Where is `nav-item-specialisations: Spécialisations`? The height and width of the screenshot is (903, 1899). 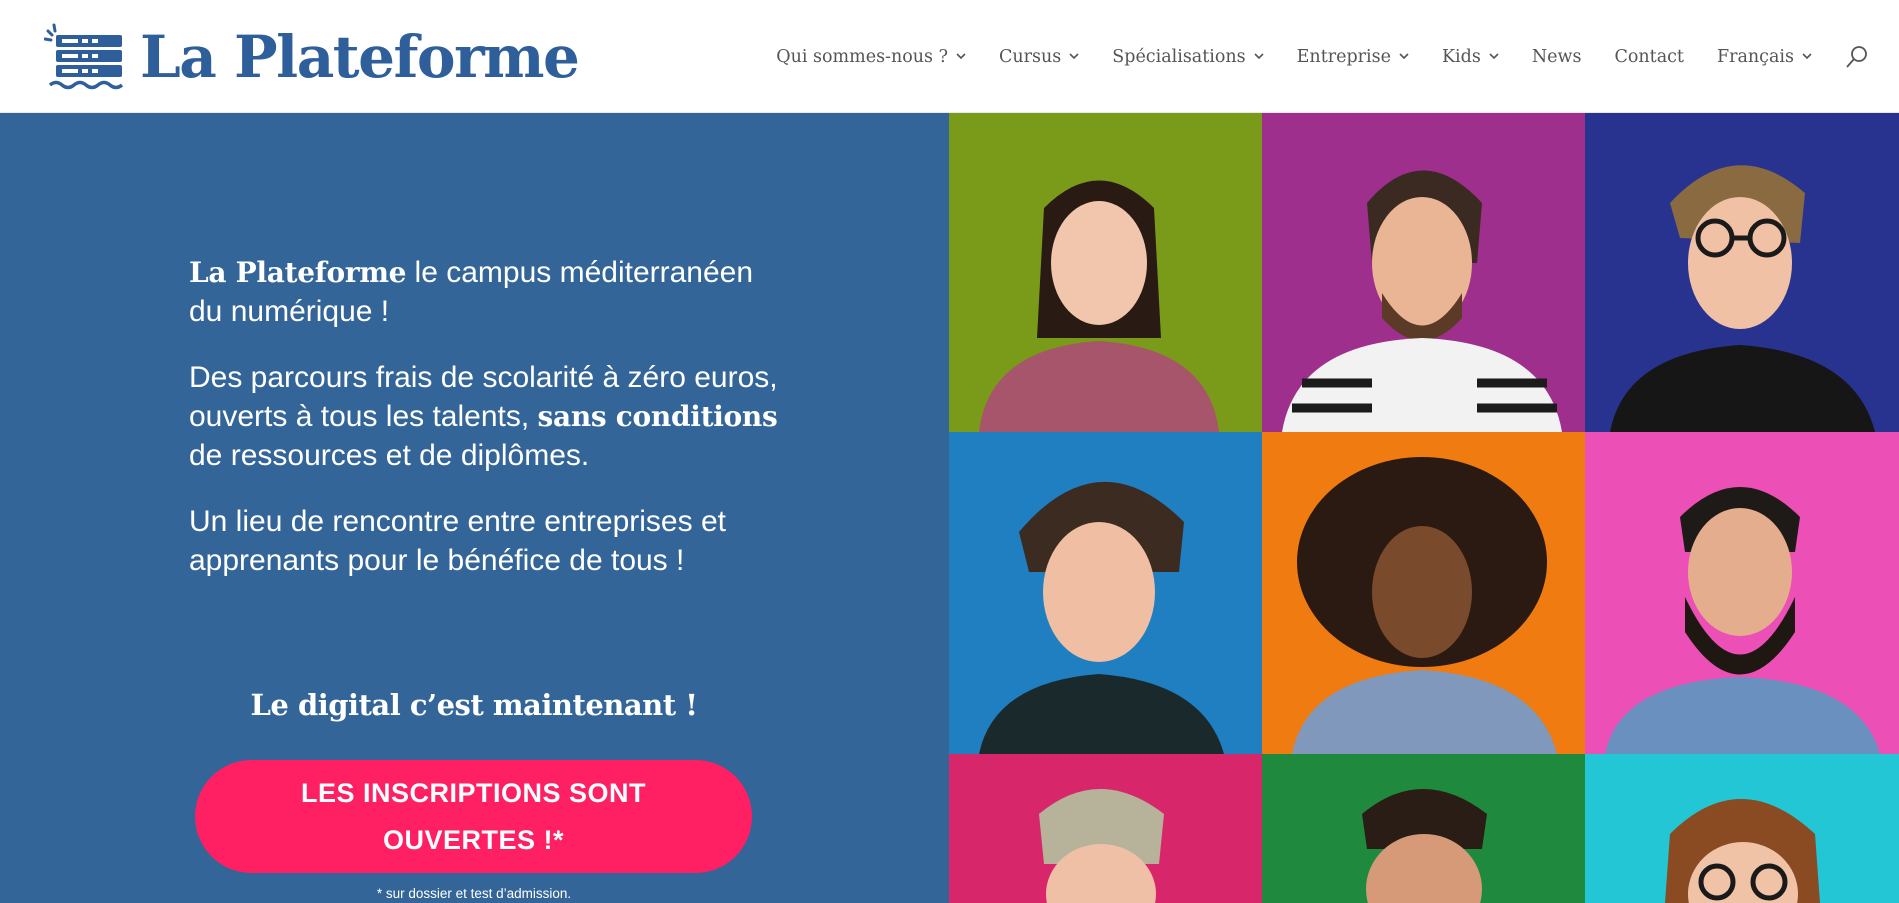 nav-item-specialisations: Spécialisations is located at coordinates (1188, 56).